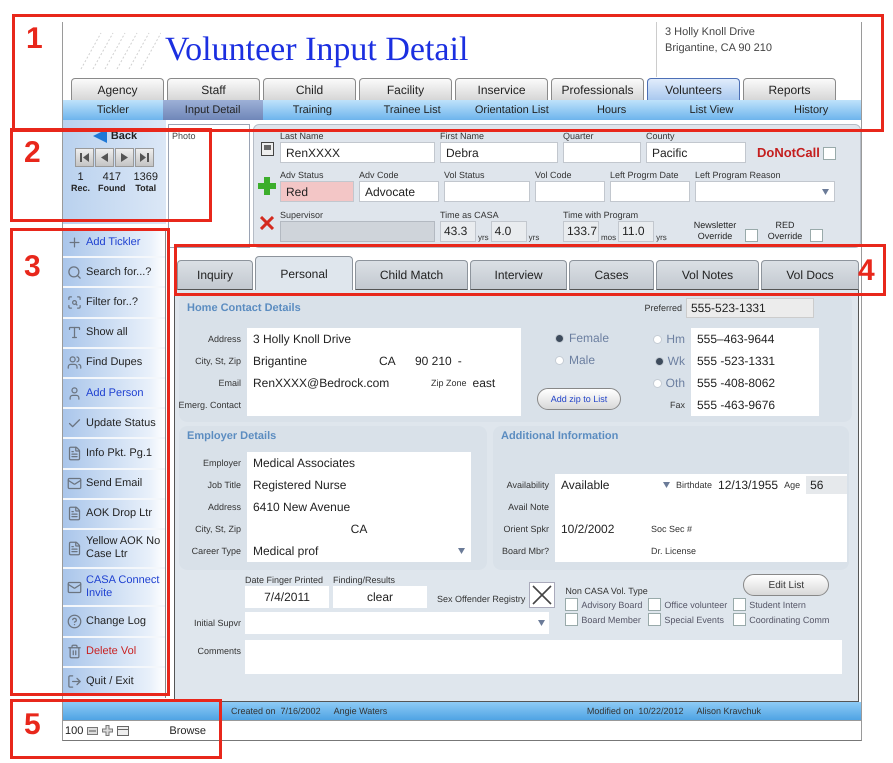 This screenshot has width=893, height=763. I want to click on sidebar-button: AOK Drop Ltr, so click(114, 515).